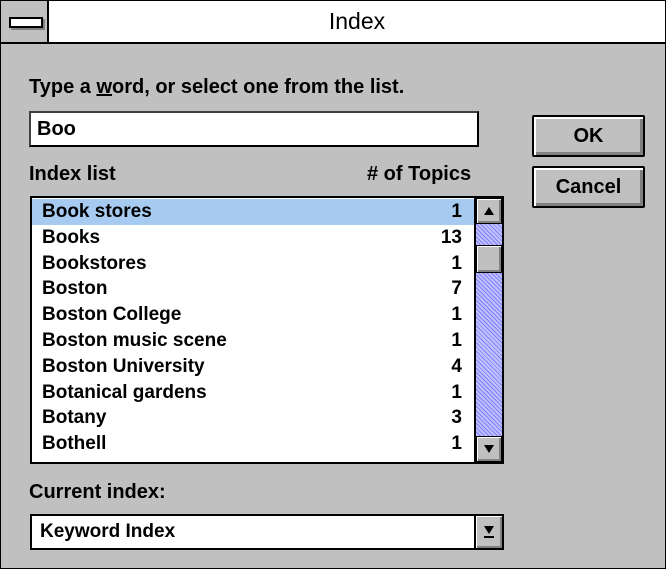  What do you see at coordinates (253, 264) in the screenshot?
I see `list-item: Bookstores 1` at bounding box center [253, 264].